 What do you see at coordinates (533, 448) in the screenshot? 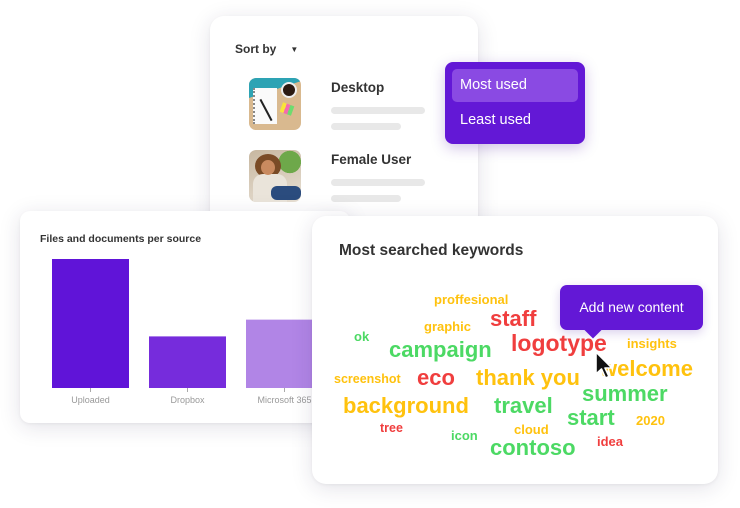
I see `keyword-contoso: contoso` at bounding box center [533, 448].